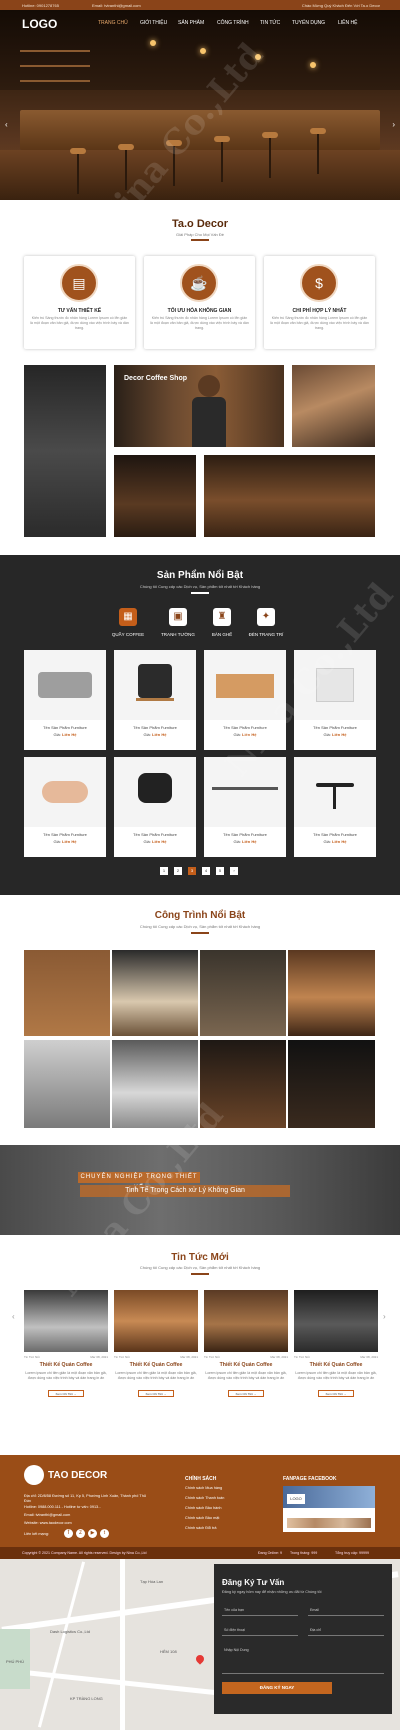  I want to click on nav-about: GIỚI THIỆU, so click(153, 23).